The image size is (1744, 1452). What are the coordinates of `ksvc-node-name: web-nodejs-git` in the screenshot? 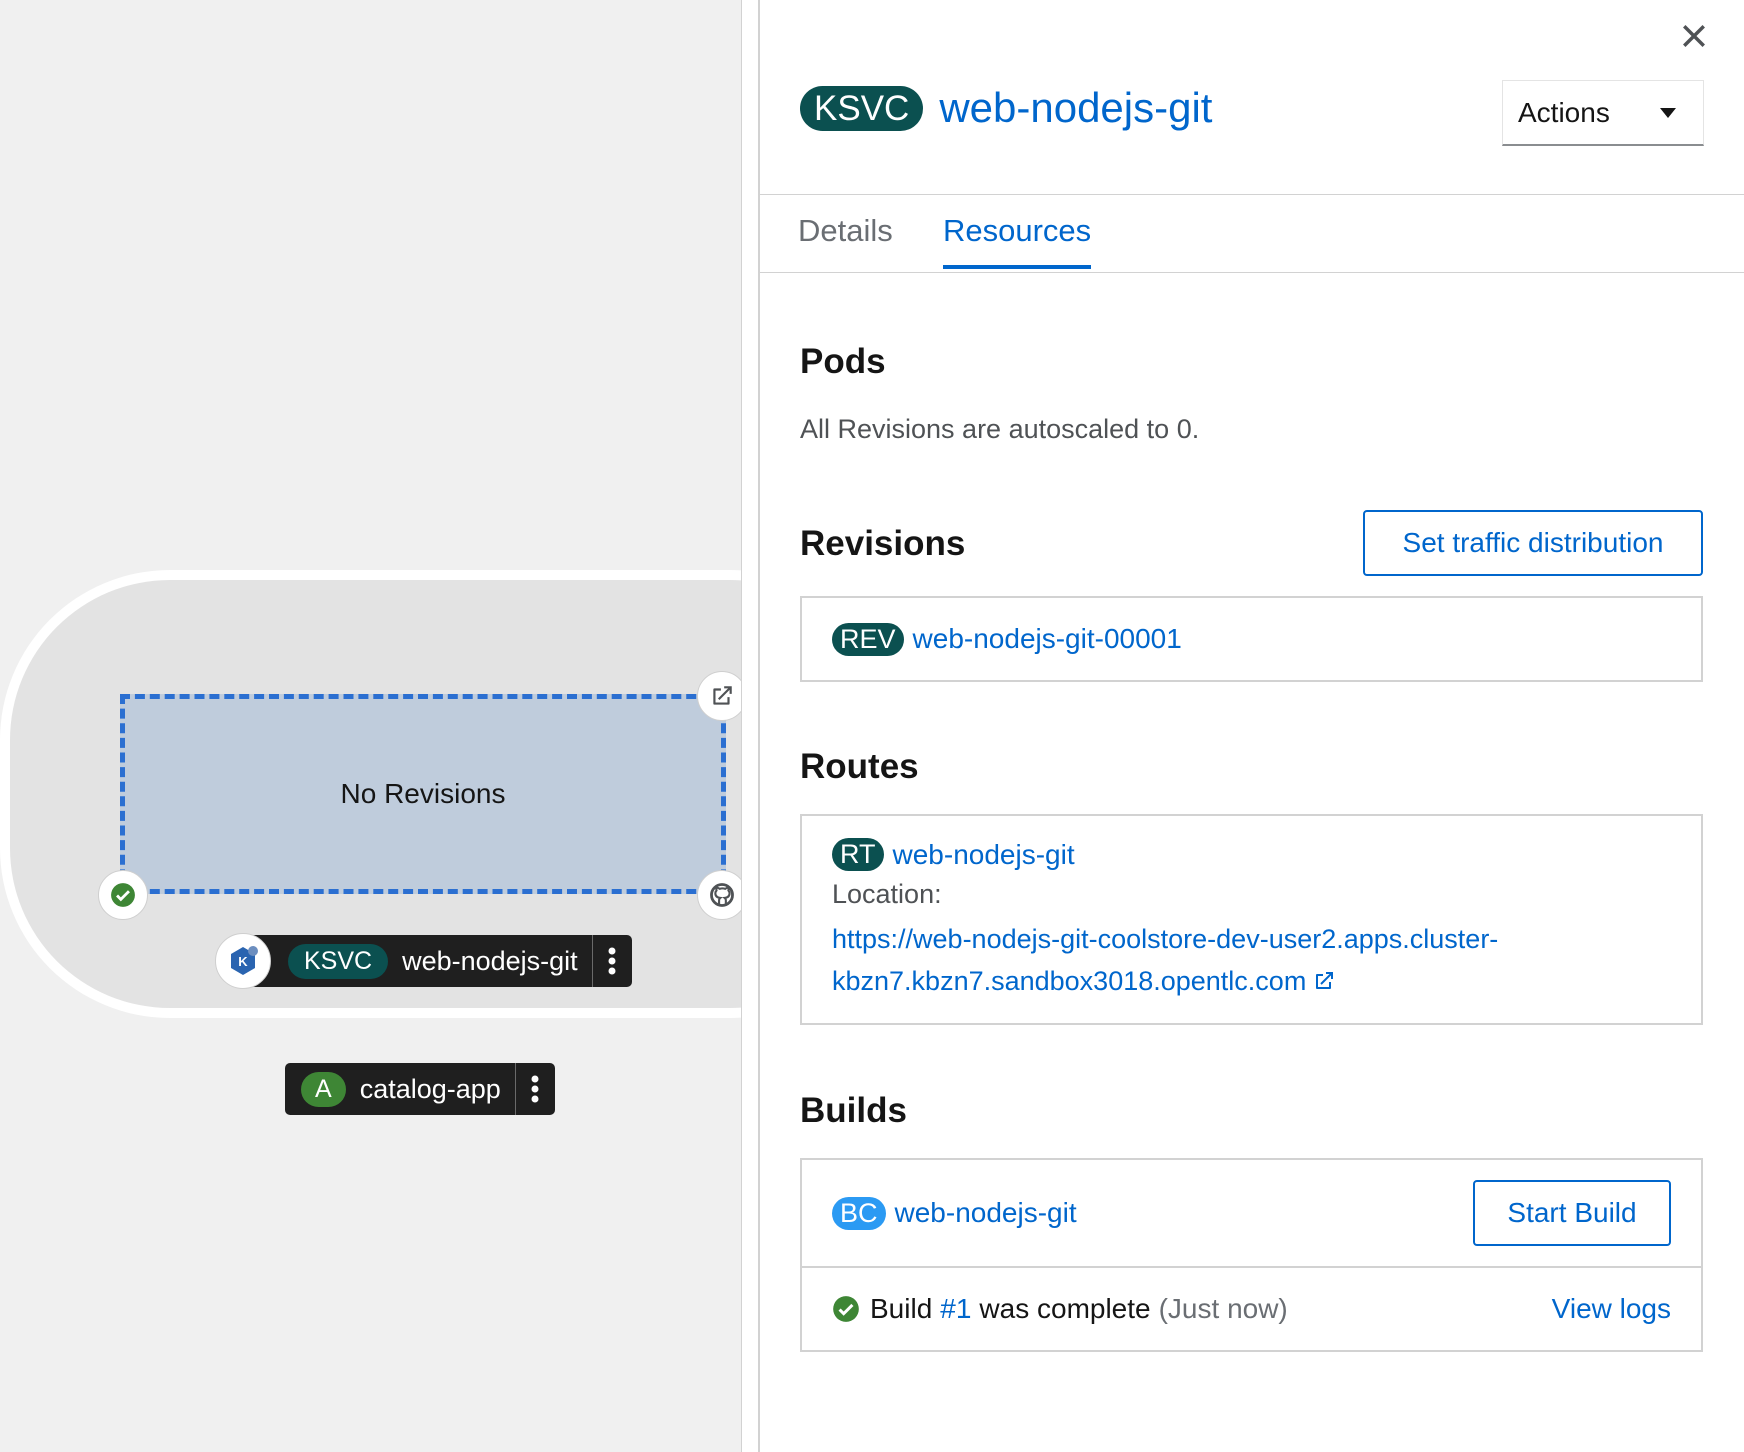 It's located at (490, 960).